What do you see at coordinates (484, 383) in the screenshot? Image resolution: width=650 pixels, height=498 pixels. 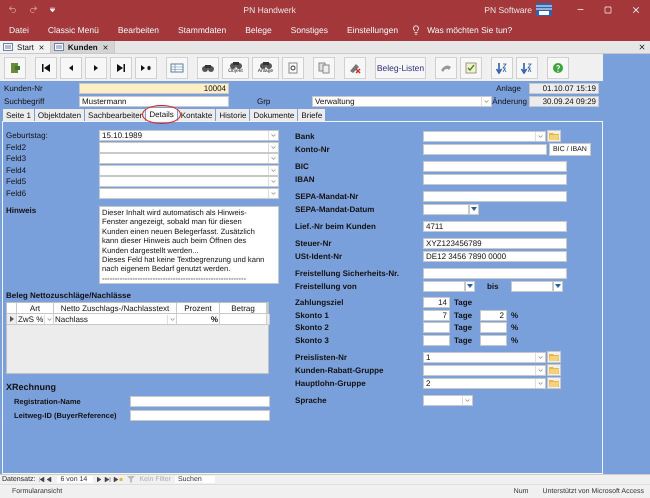 I see `dropdown-field: 2` at bounding box center [484, 383].